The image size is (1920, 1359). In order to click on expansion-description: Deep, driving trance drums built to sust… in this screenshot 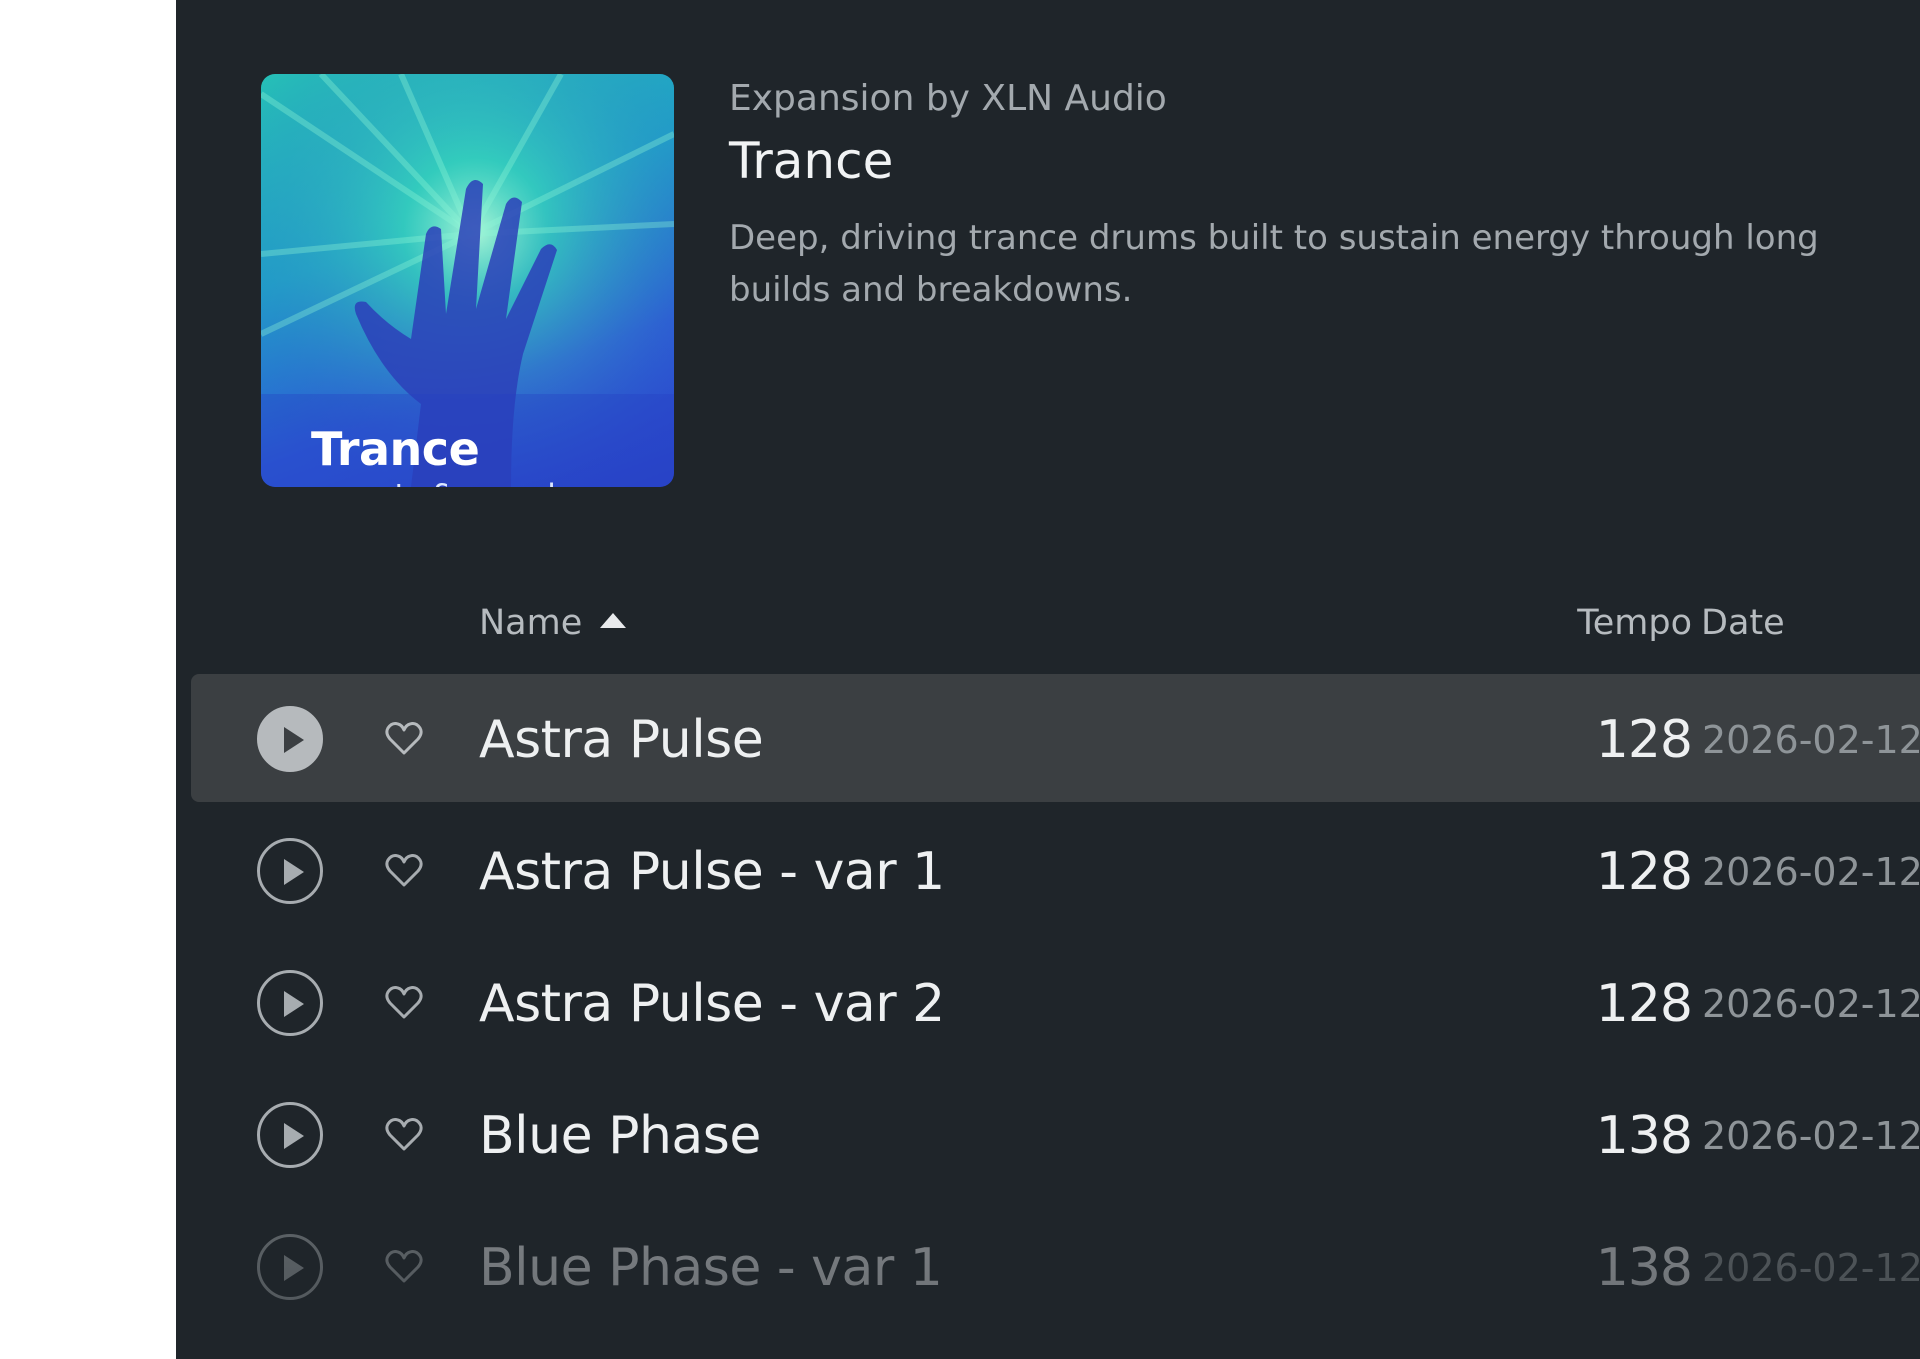, I will do `click(1274, 264)`.